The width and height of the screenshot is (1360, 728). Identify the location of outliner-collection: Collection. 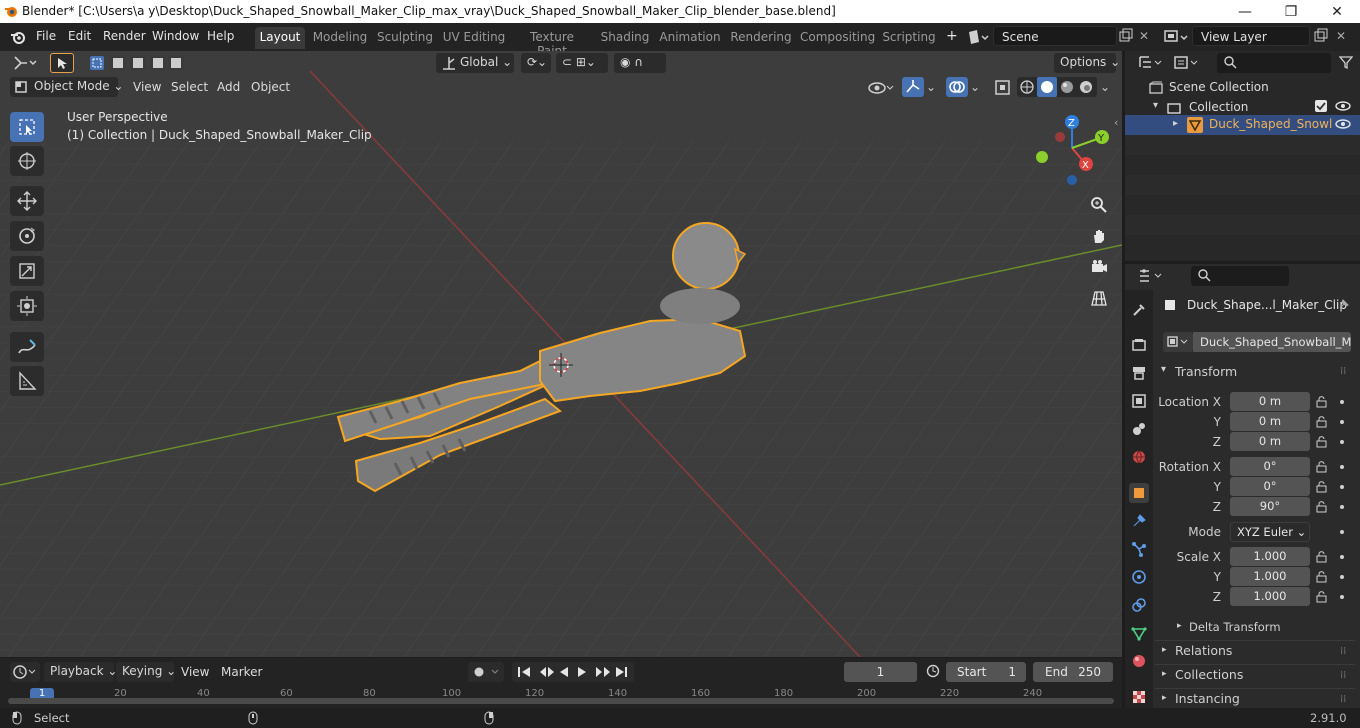
(1218, 107).